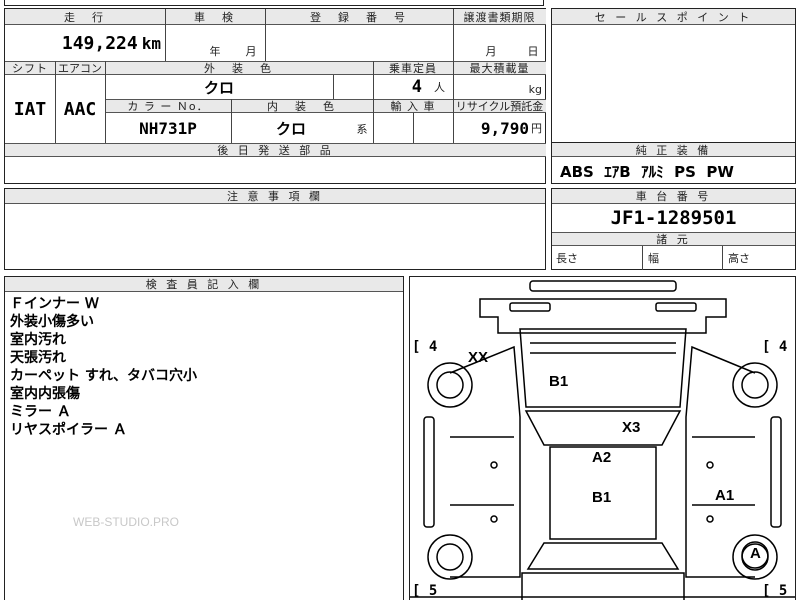 This screenshot has width=800, height=600. I want to click on inspector-line: 天張汚れ, so click(38, 358).